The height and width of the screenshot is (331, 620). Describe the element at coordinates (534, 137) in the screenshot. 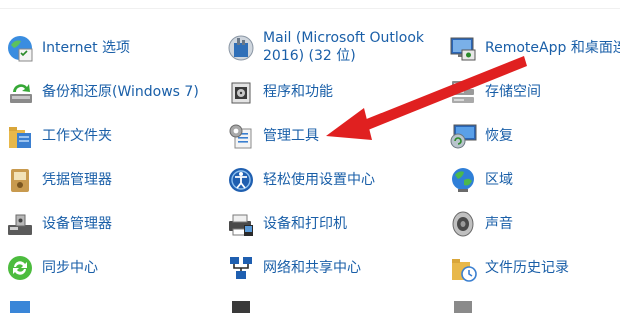

I see `item-recovery: 恢复` at that location.